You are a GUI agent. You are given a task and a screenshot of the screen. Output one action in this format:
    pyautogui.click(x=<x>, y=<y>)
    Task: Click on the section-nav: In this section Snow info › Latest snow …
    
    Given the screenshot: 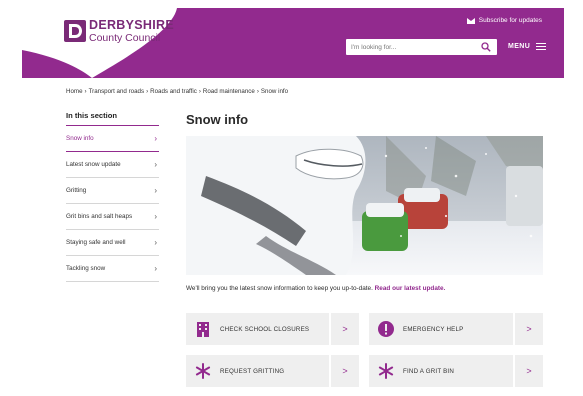 What is the action you would take?
    pyautogui.click(x=112, y=196)
    